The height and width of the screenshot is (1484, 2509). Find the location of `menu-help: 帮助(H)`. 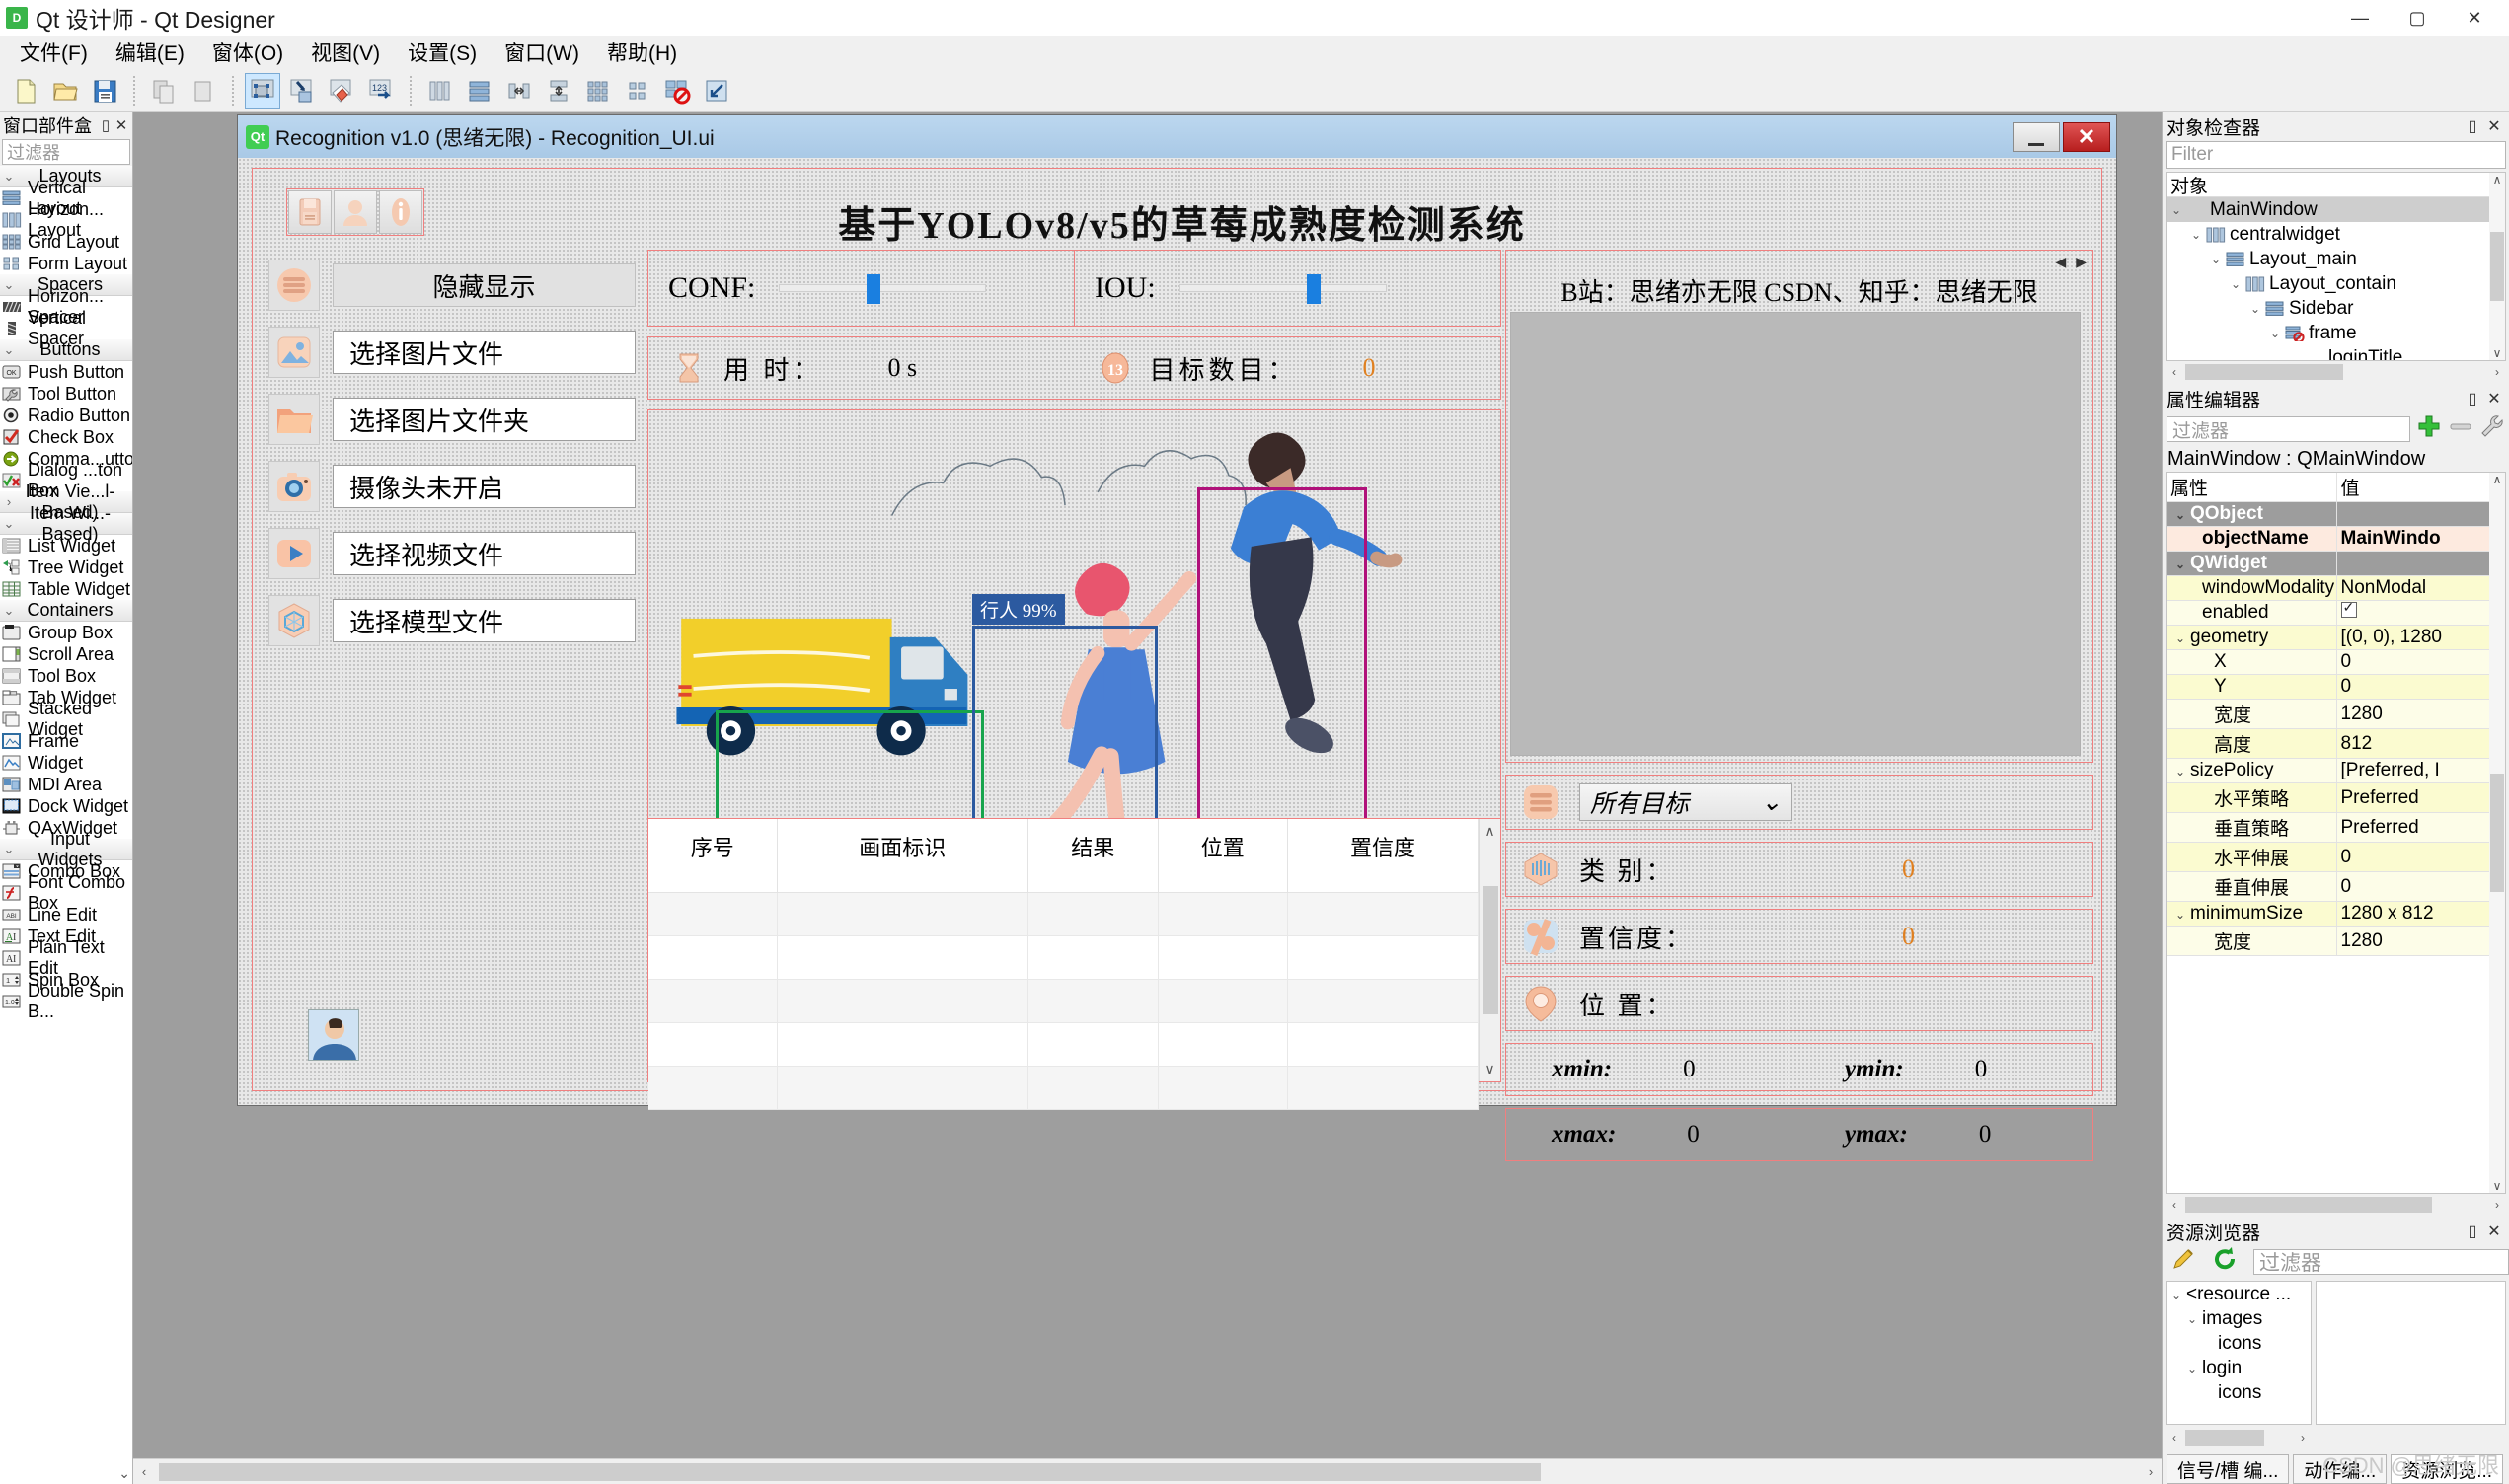

menu-help: 帮助(H) is located at coordinates (642, 52).